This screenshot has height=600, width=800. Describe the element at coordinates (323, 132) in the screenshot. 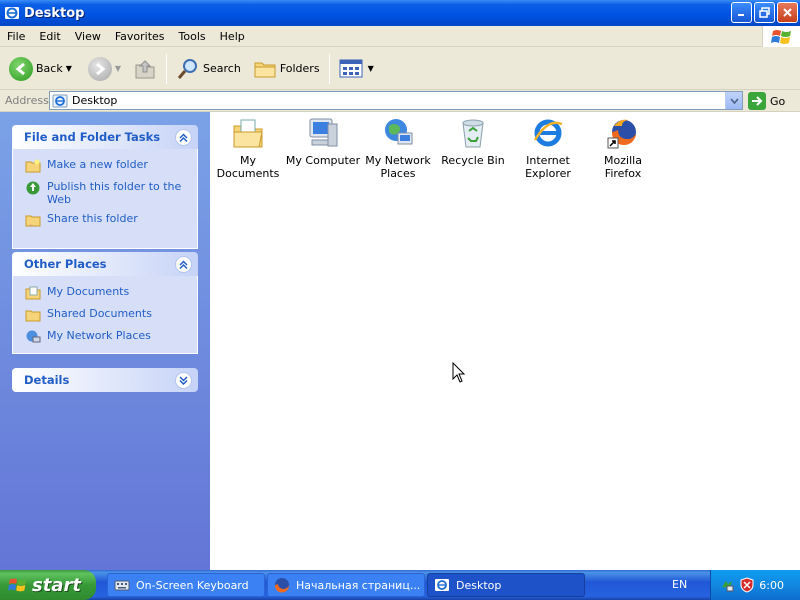

I see `my-computer-icon` at that location.